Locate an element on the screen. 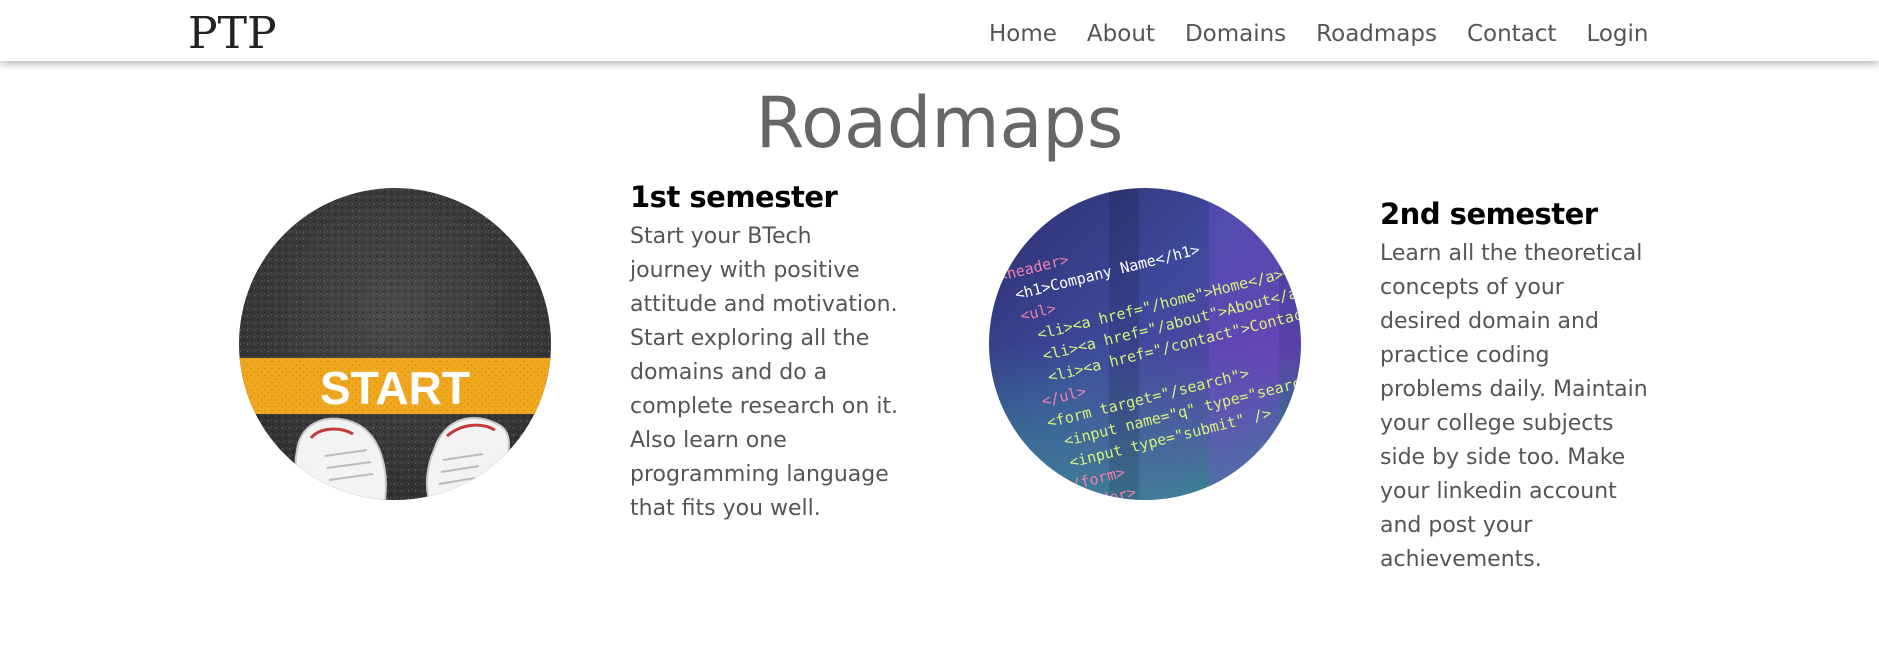 The image size is (1879, 658). nav-contact-link: Contact is located at coordinates (1511, 34).